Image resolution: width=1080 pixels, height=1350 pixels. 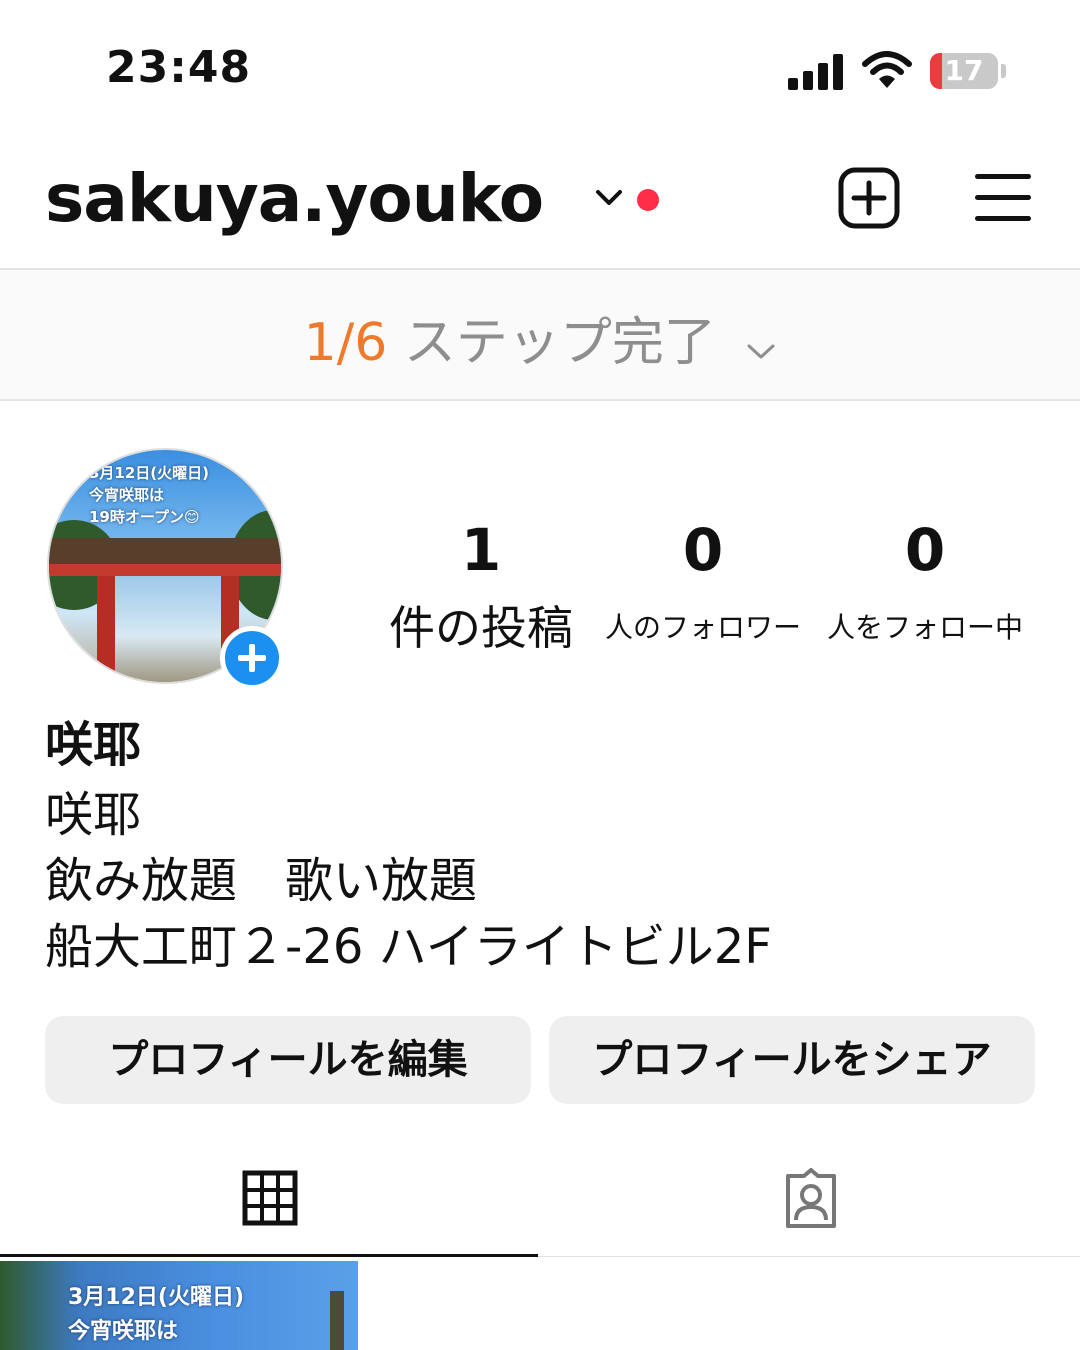 What do you see at coordinates (1003, 71) in the screenshot?
I see `battery-tip` at bounding box center [1003, 71].